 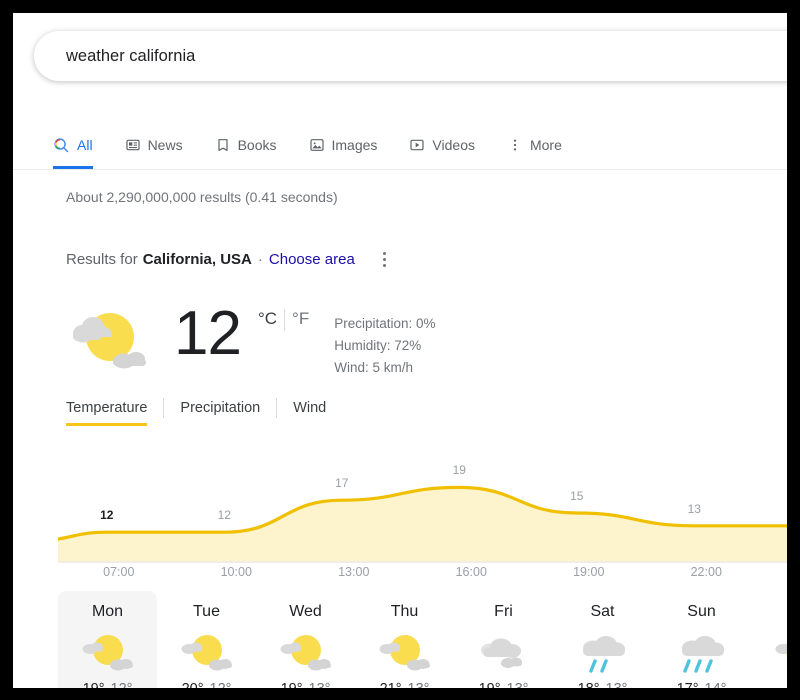 What do you see at coordinates (133, 145) in the screenshot?
I see `news-icon` at bounding box center [133, 145].